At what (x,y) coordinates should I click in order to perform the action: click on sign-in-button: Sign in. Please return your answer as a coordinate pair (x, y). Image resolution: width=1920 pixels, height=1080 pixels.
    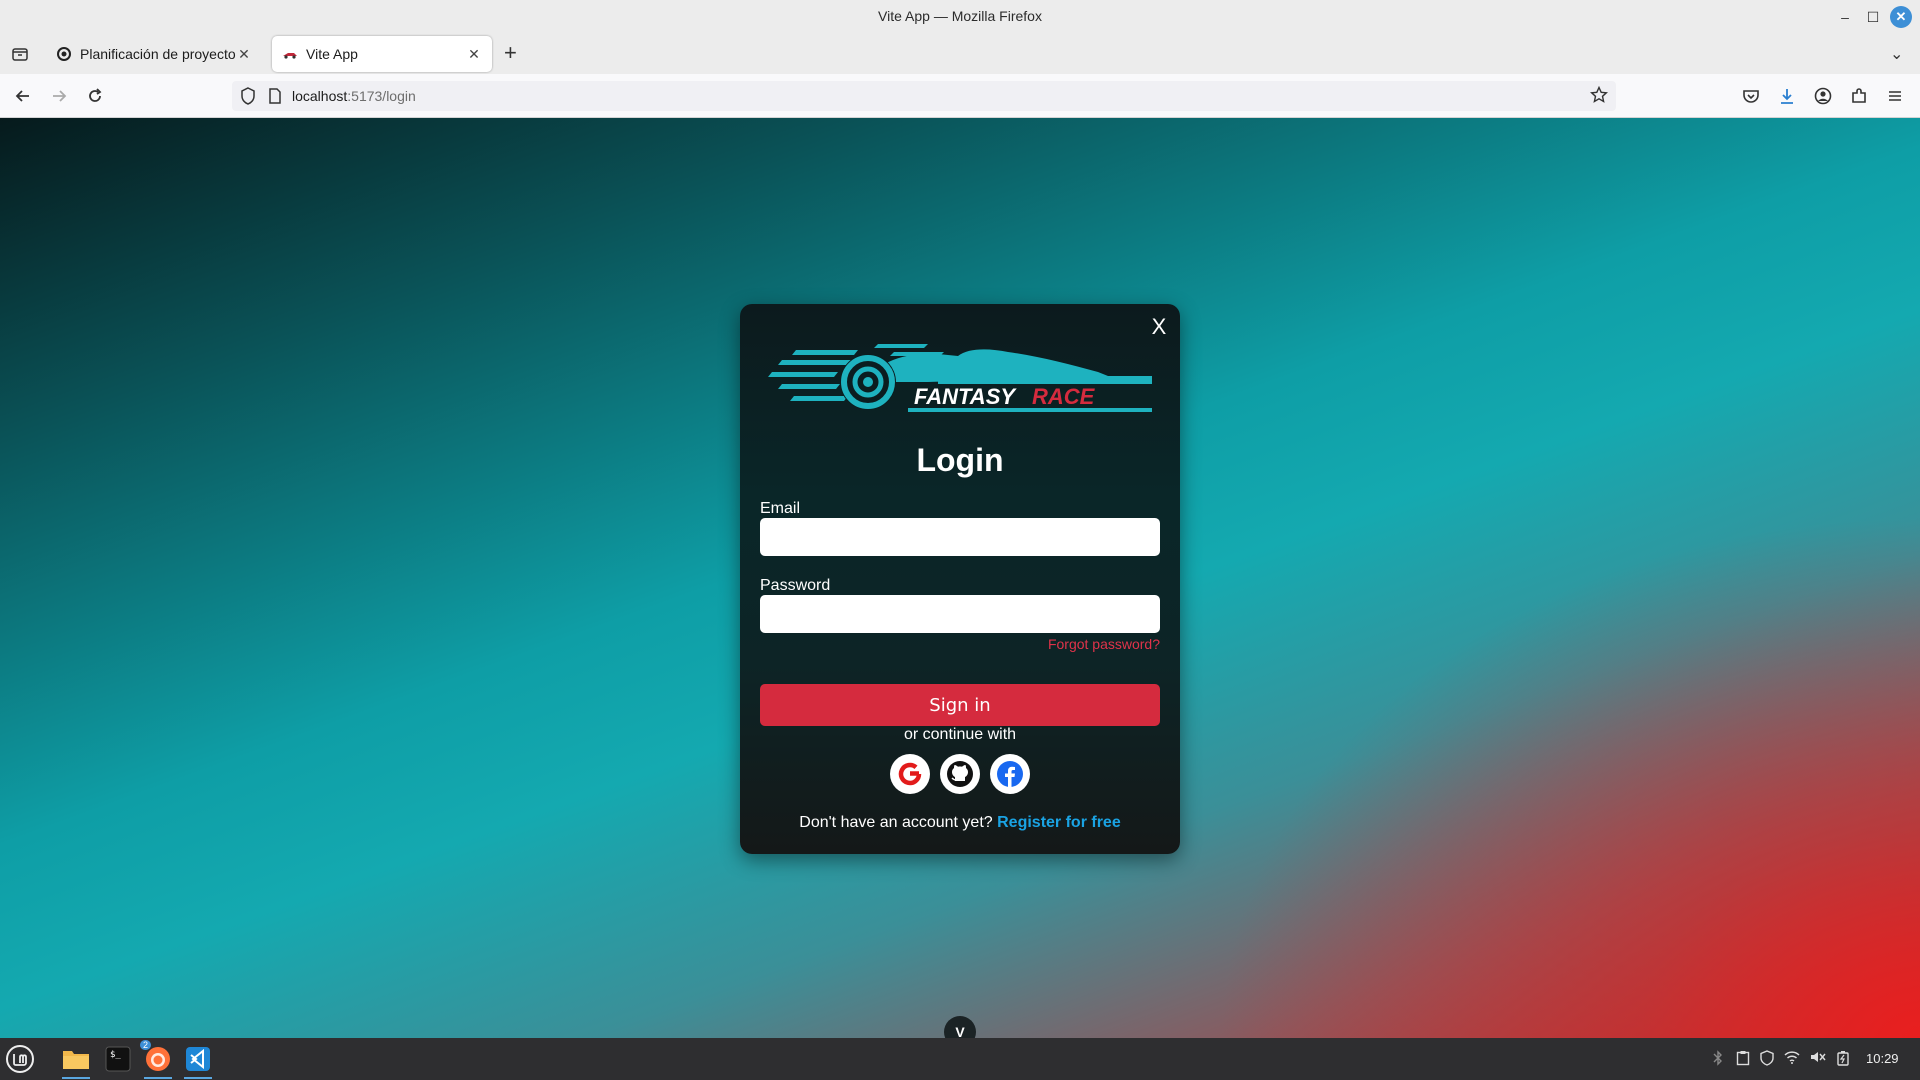
    Looking at the image, I should click on (960, 705).